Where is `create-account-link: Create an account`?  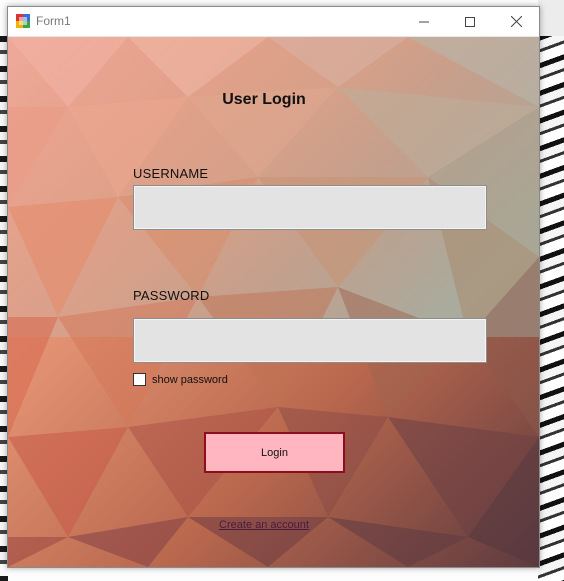
create-account-link: Create an account is located at coordinates (264, 525).